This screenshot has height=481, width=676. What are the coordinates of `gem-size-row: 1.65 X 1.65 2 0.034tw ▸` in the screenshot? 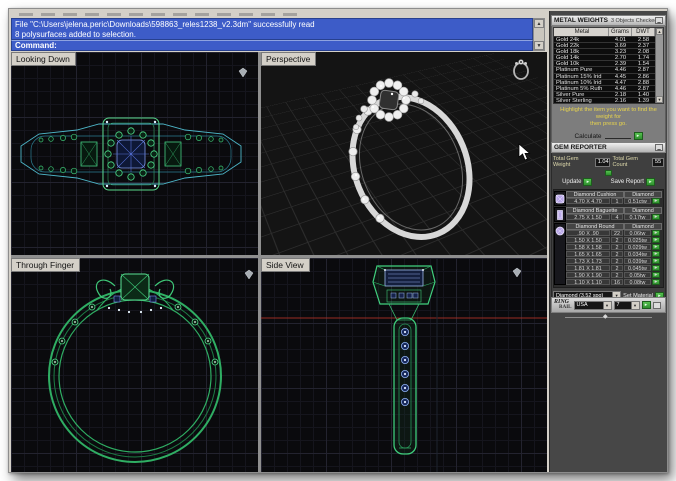 It's located at (614, 254).